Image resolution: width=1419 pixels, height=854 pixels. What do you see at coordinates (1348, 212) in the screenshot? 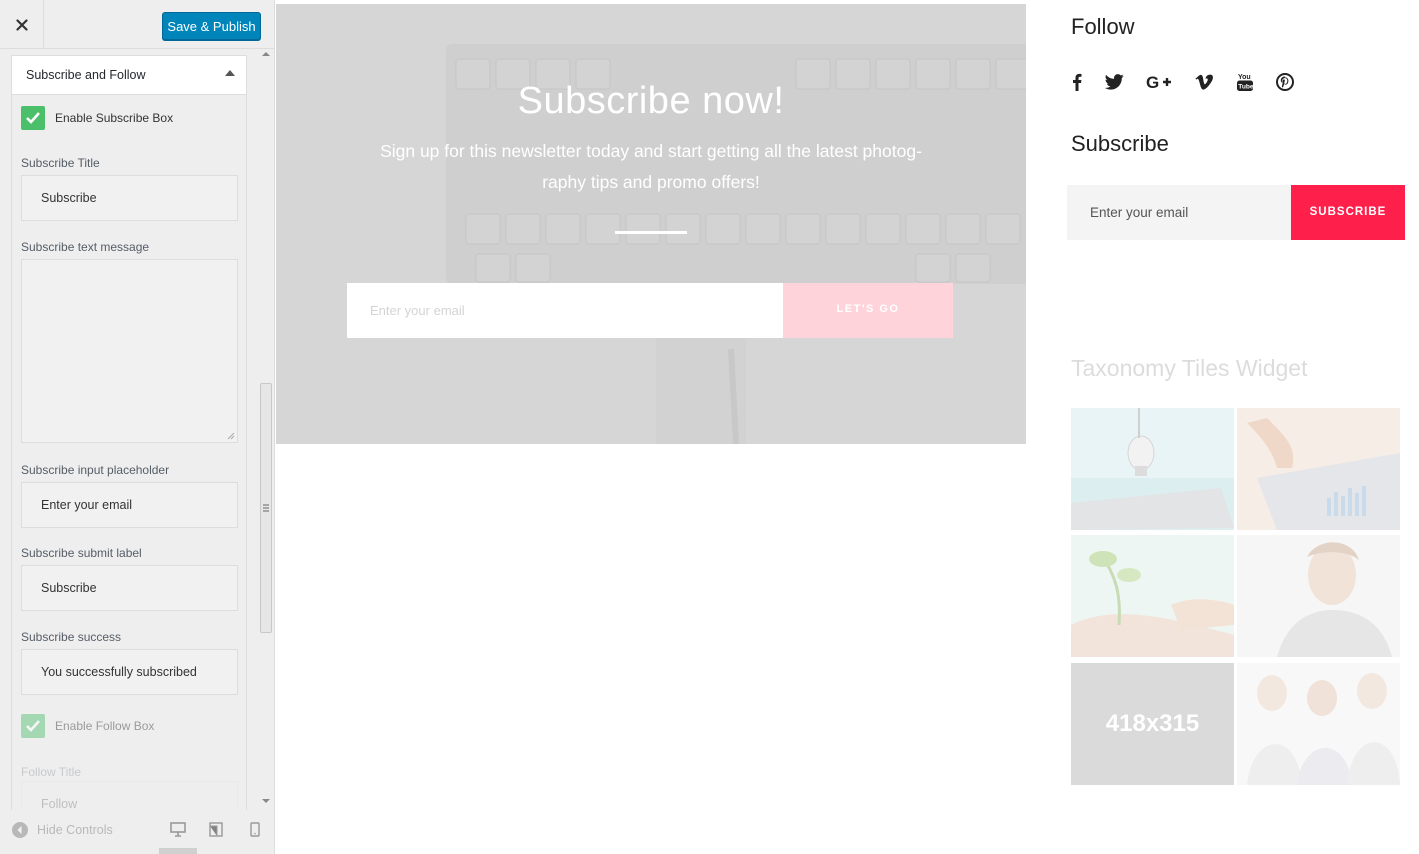
I see `widget-subscribe-button: SUBSCRIBE` at bounding box center [1348, 212].